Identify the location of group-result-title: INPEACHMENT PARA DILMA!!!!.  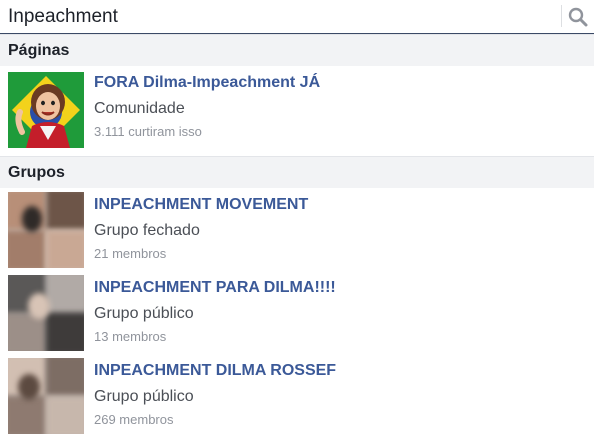
(215, 288).